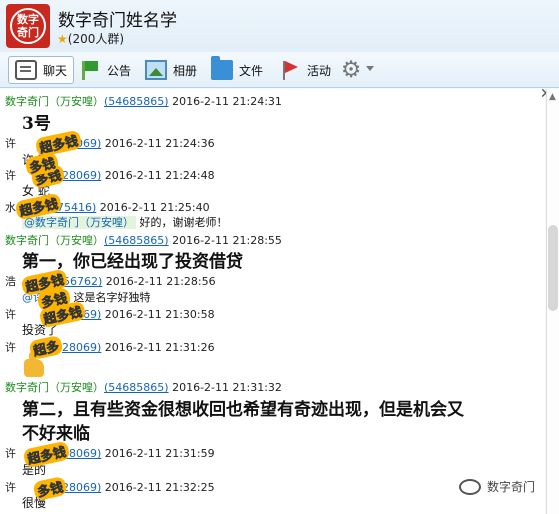  What do you see at coordinates (470, 486) in the screenshot?
I see `wechat-logo-icon` at bounding box center [470, 486].